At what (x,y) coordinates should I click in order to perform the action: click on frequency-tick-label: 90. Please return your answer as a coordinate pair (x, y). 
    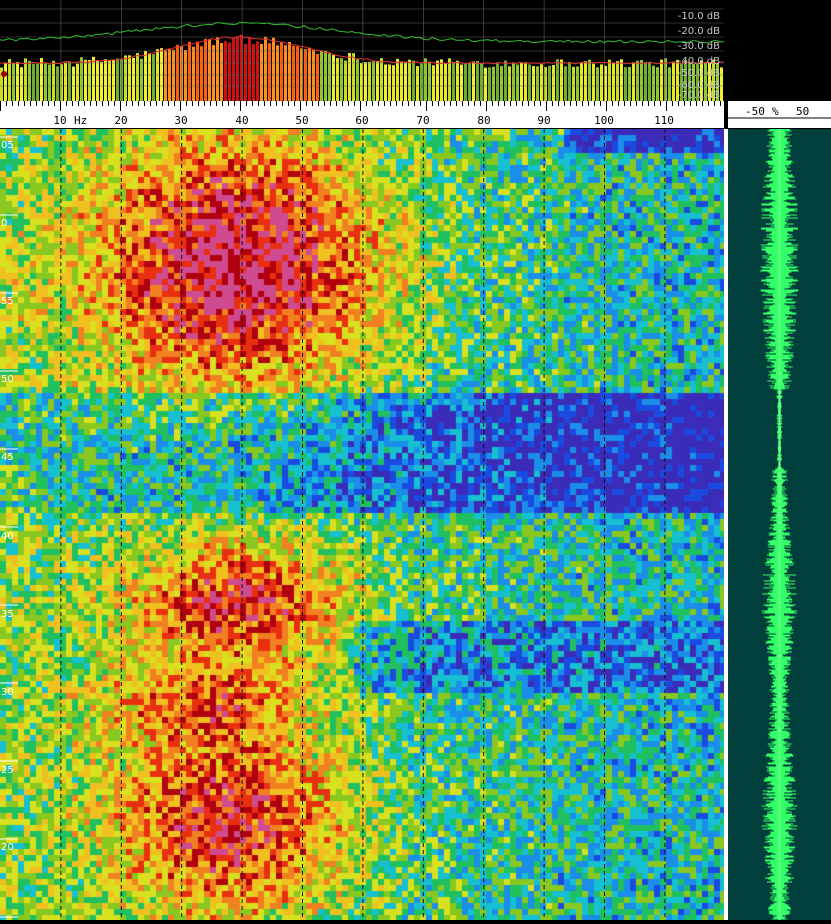
    Looking at the image, I should click on (544, 120).